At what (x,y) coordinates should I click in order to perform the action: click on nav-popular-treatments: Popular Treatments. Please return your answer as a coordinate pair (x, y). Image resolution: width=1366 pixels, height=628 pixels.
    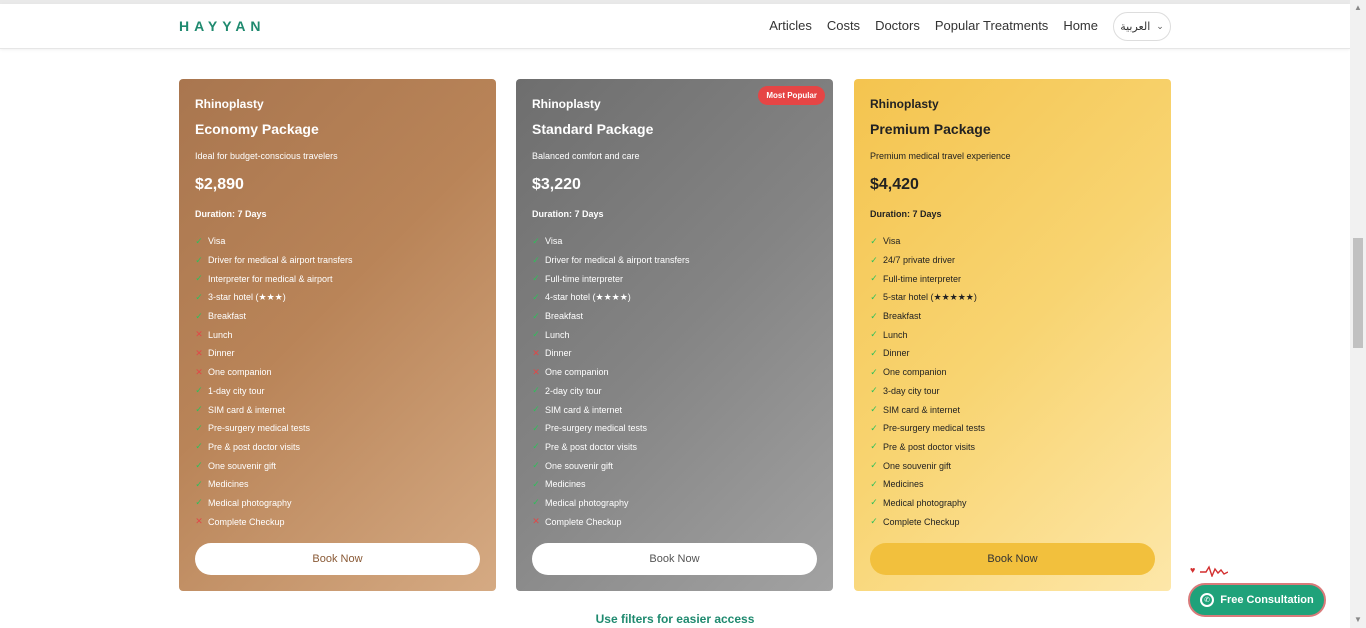
    Looking at the image, I should click on (991, 25).